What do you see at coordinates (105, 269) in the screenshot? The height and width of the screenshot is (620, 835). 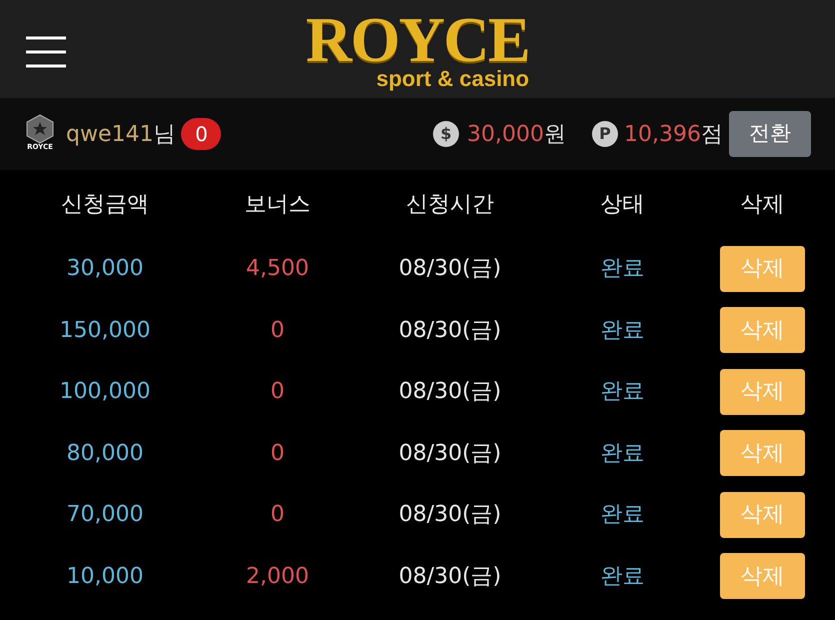 I see `table-cell-text: 30,000` at bounding box center [105, 269].